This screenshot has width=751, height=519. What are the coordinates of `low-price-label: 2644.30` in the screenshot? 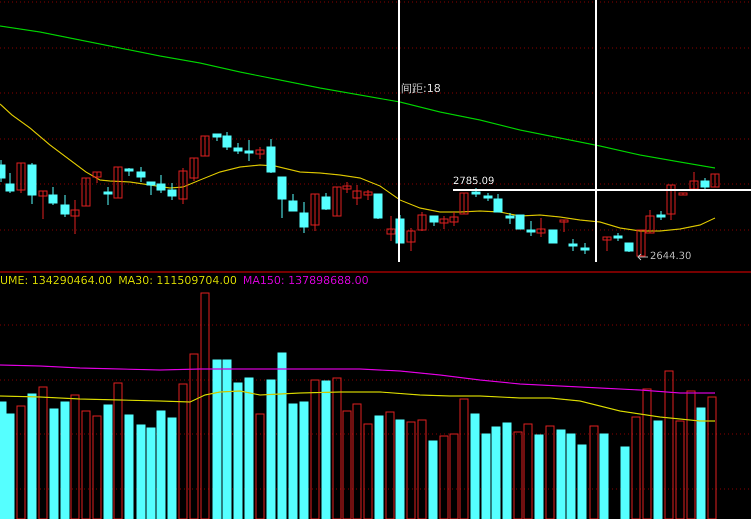 It's located at (671, 256).